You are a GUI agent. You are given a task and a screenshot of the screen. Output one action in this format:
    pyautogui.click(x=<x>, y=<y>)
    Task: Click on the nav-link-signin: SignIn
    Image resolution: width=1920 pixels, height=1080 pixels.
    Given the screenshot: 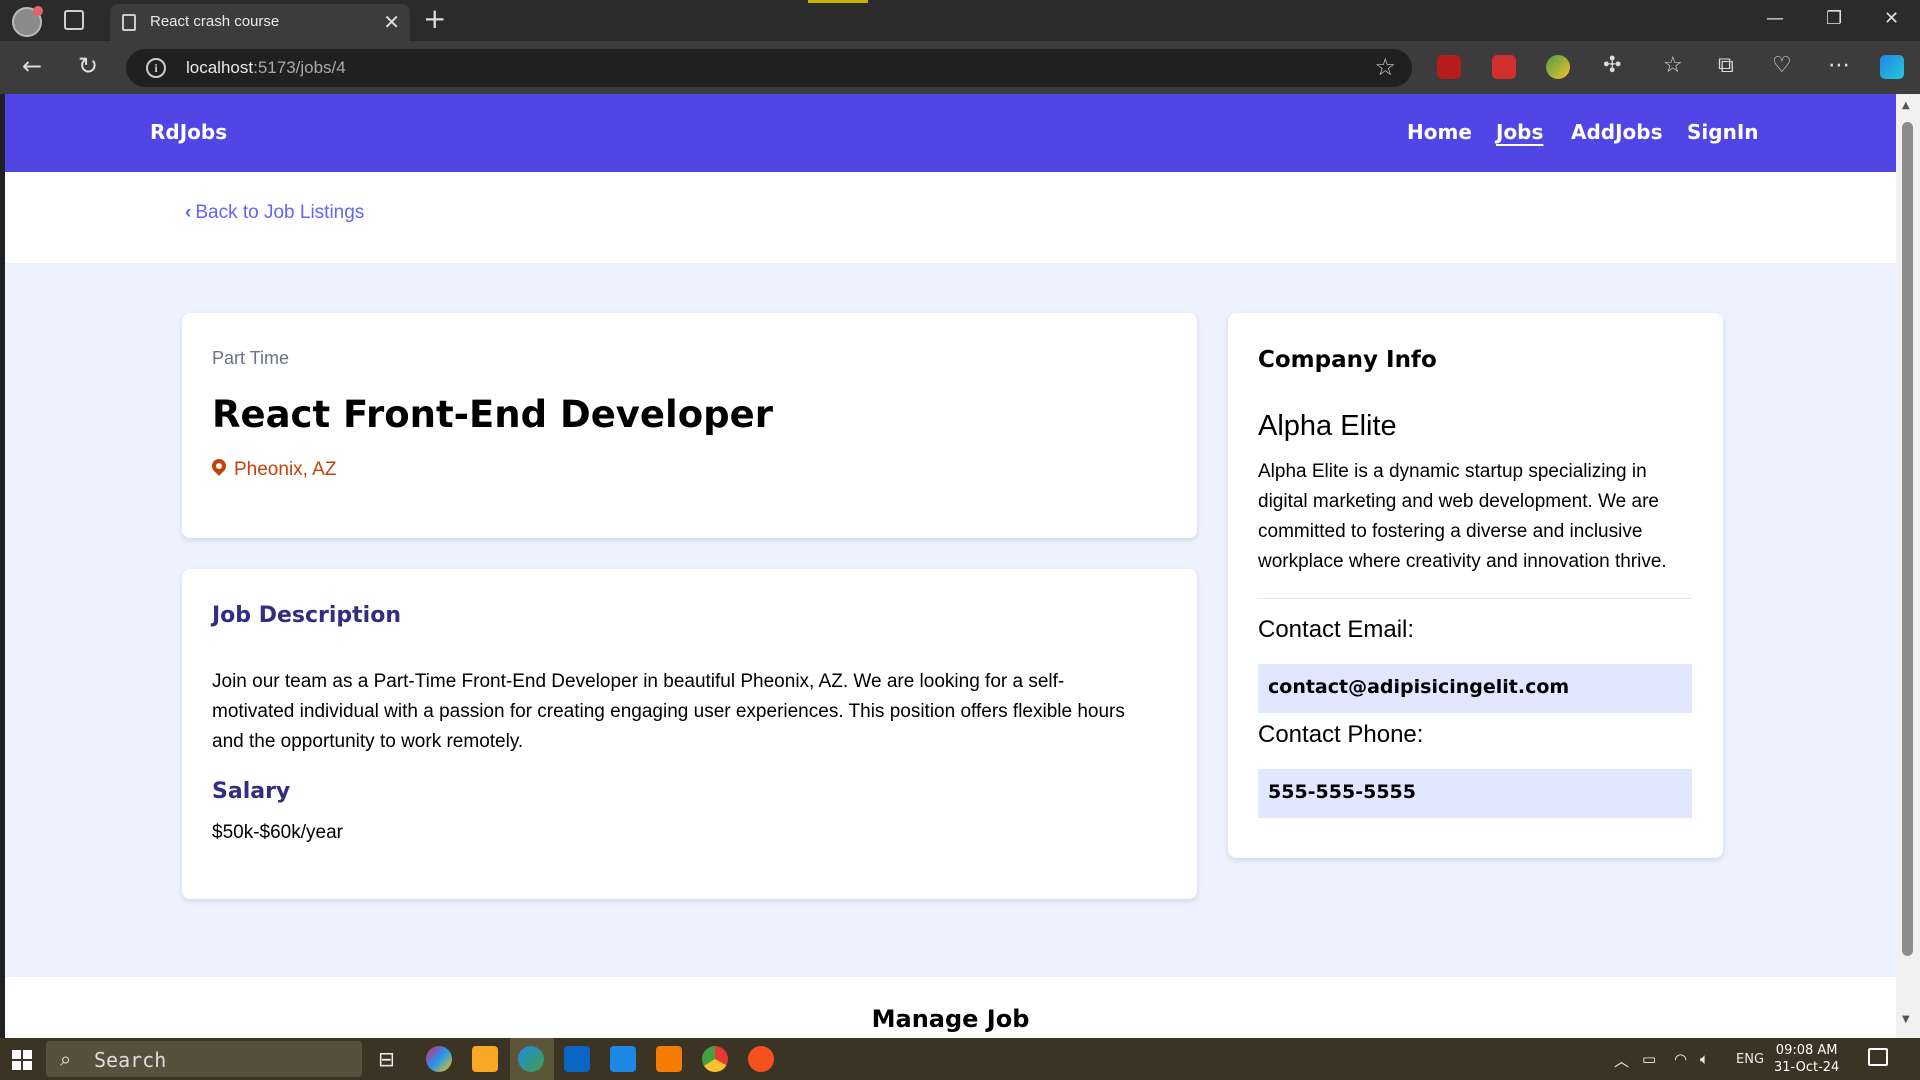 What is the action you would take?
    pyautogui.click(x=1723, y=132)
    